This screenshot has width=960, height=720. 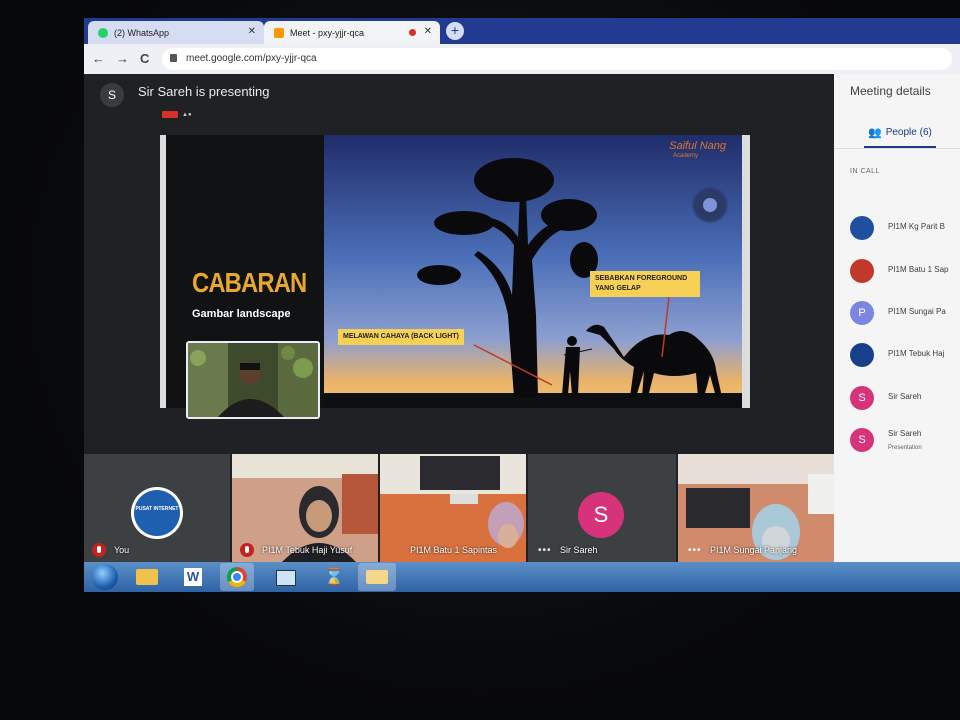 I want to click on people-tab-label: People (6), so click(x=908, y=132).